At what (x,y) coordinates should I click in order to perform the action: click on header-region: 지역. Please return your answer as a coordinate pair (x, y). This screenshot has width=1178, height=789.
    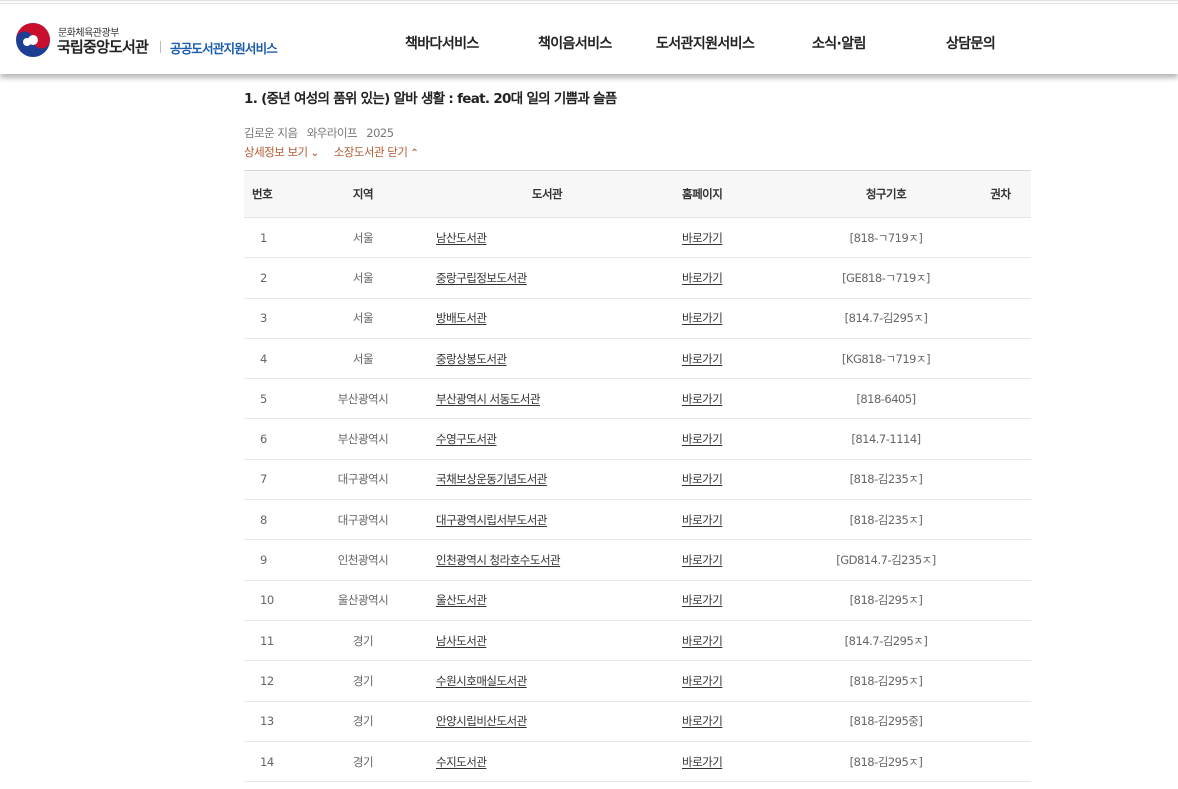
    Looking at the image, I should click on (363, 194).